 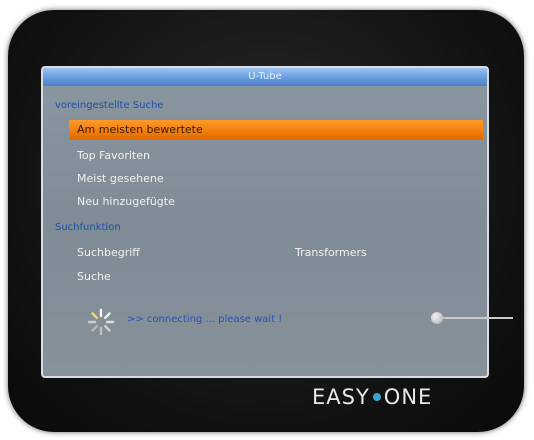 What do you see at coordinates (122, 202) in the screenshot?
I see `menu-item-recently-added: Neu hinzugefügte` at bounding box center [122, 202].